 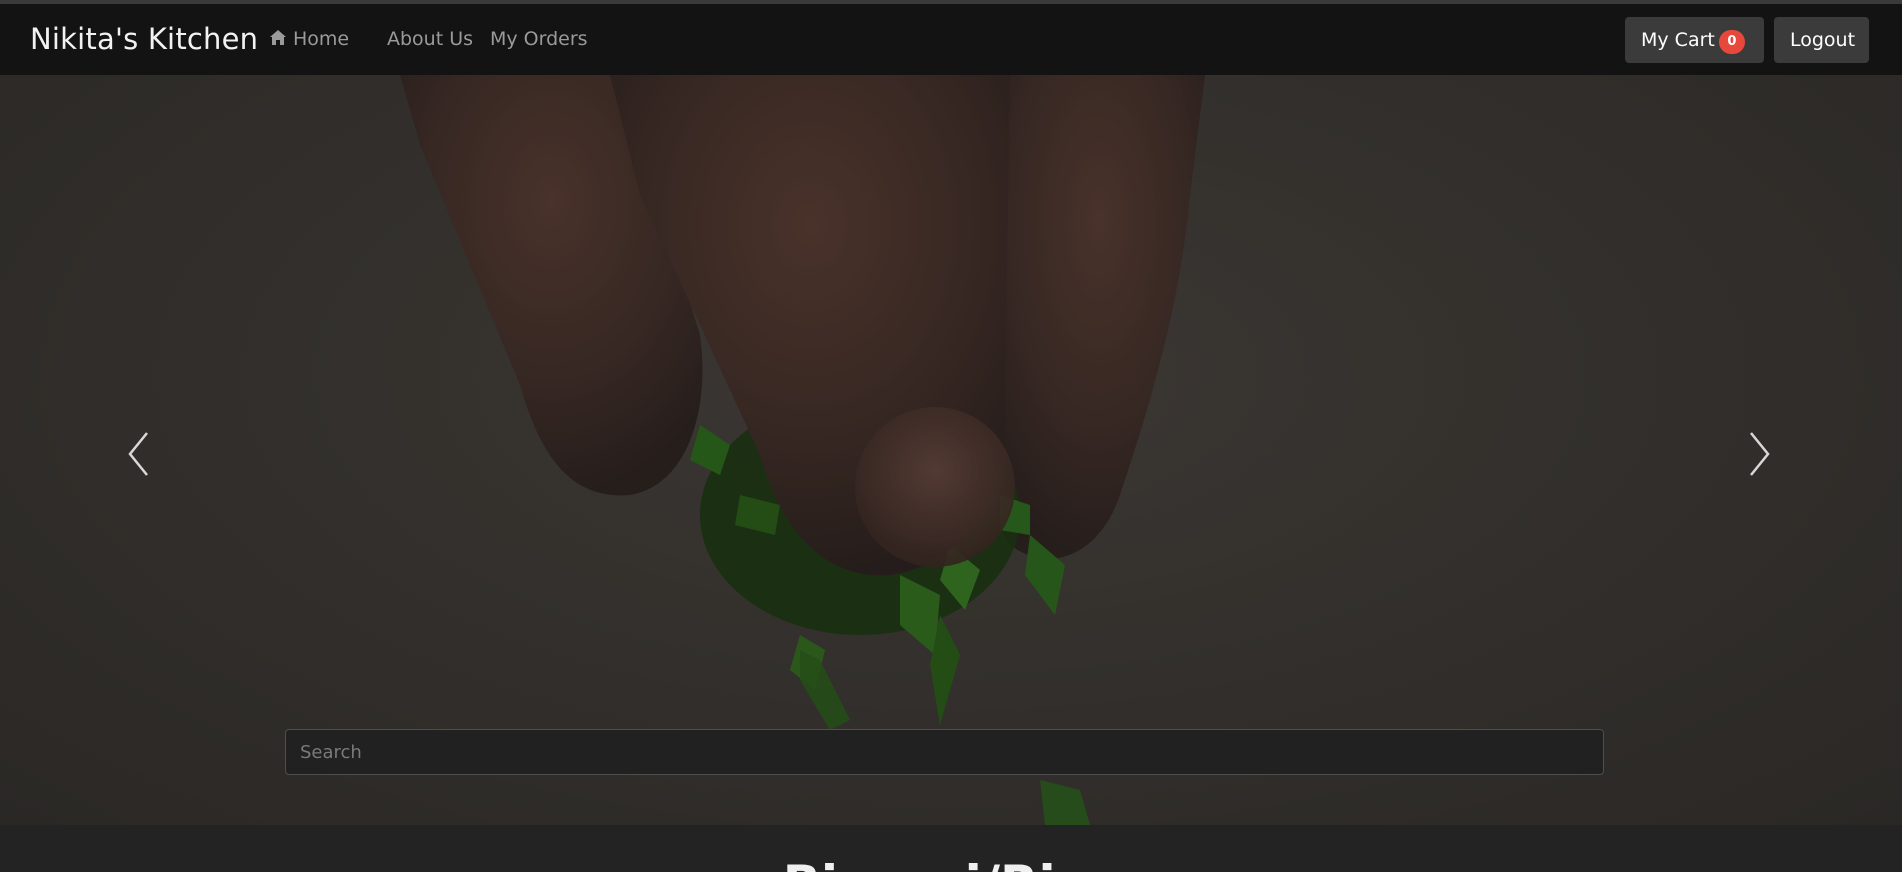 I want to click on cart-count-badge: 0, so click(x=1731, y=42).